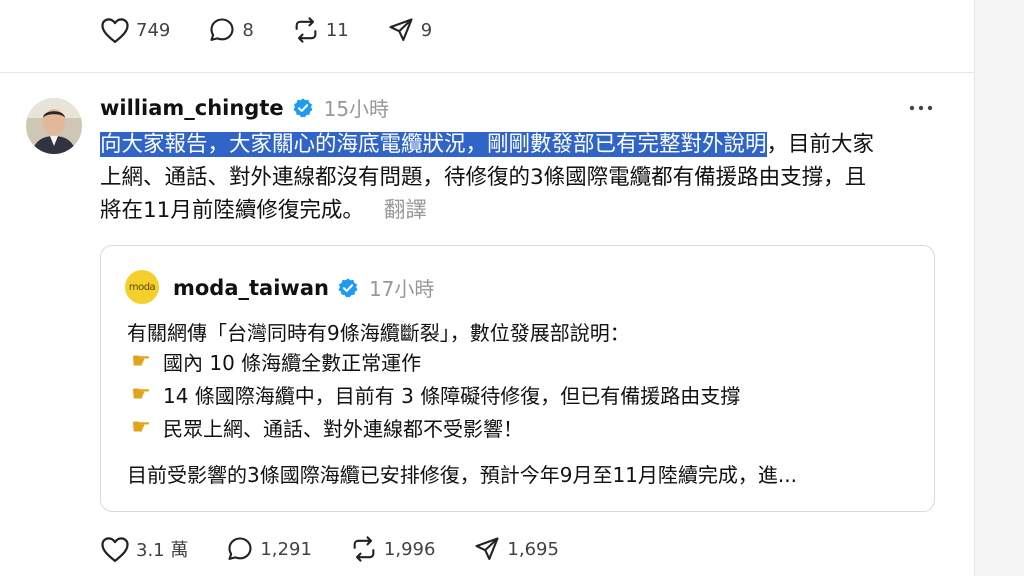 The height and width of the screenshot is (576, 1024). I want to click on post-text-line-2: 上網、通話、對外連線都沒有問題，待修復的3條國際電纜都有備援路由支撐，且, so click(483, 177).